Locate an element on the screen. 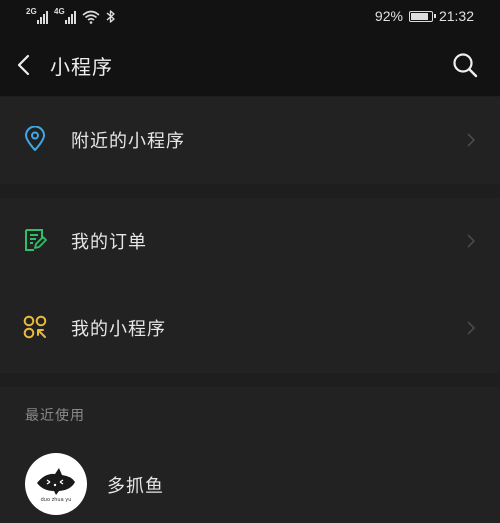  recent-item: duo zhua yu 多抓鱼 is located at coordinates (250, 478).